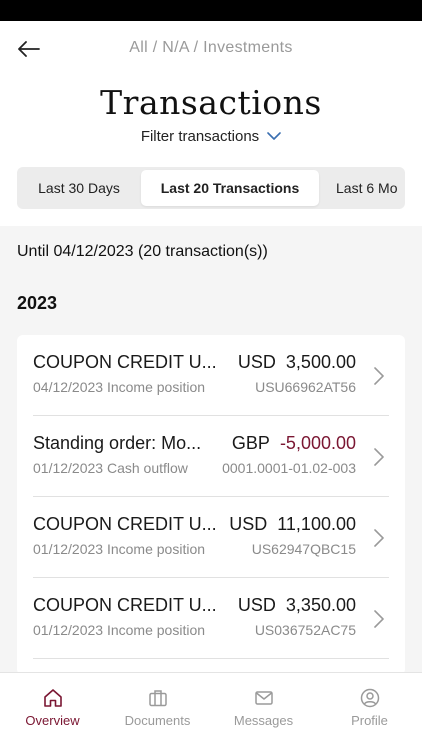  Describe the element at coordinates (369, 711) in the screenshot. I see `nav-profile: Profile` at that location.